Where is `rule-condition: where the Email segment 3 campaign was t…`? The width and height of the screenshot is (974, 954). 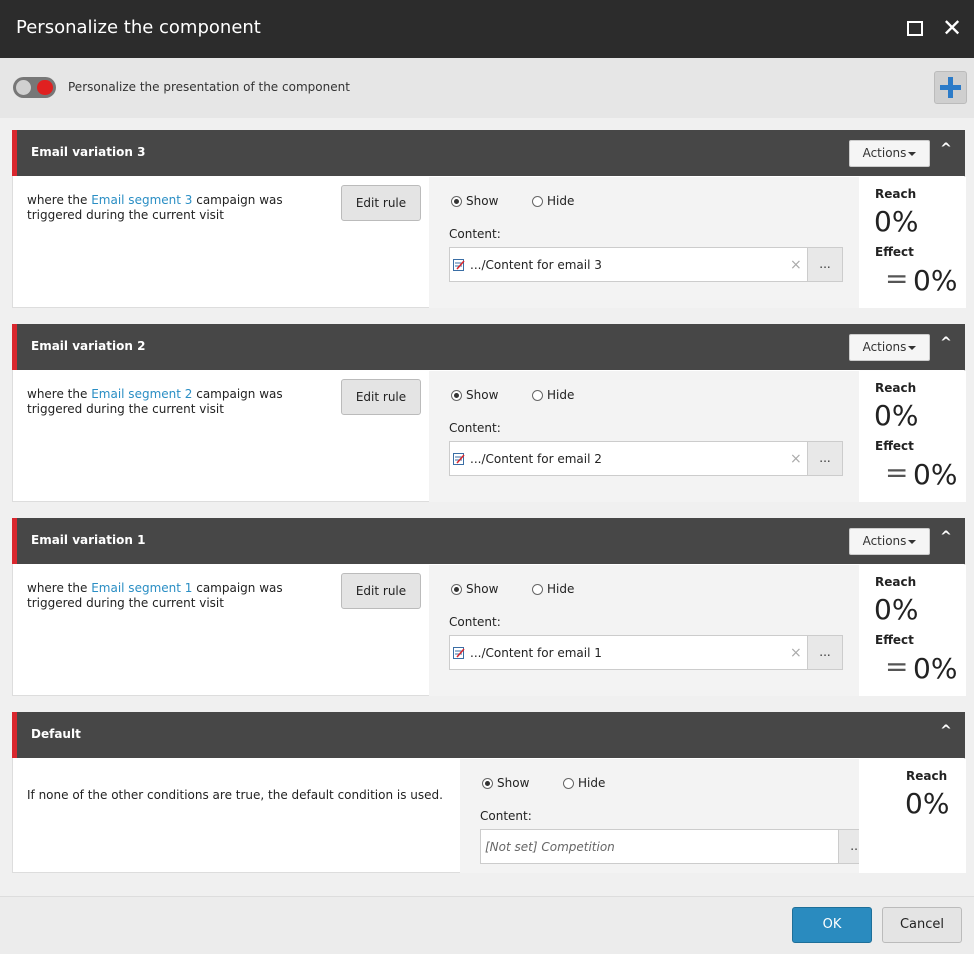
rule-condition: where the Email segment 3 campaign was t… is located at coordinates (177, 208).